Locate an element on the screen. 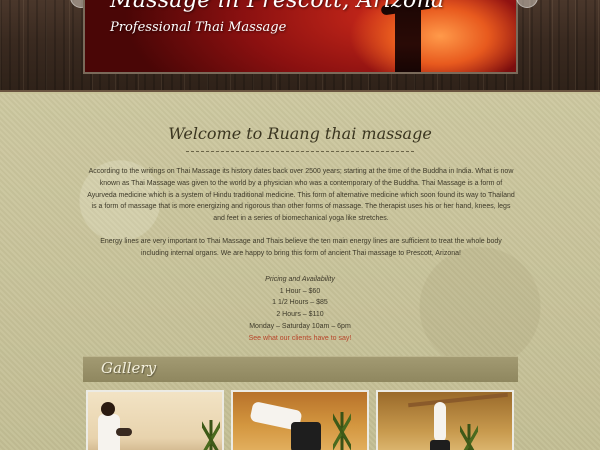 Image resolution: width=600 pixels, height=450 pixels. pricing-heading: Pricing and Availability is located at coordinates (300, 279).